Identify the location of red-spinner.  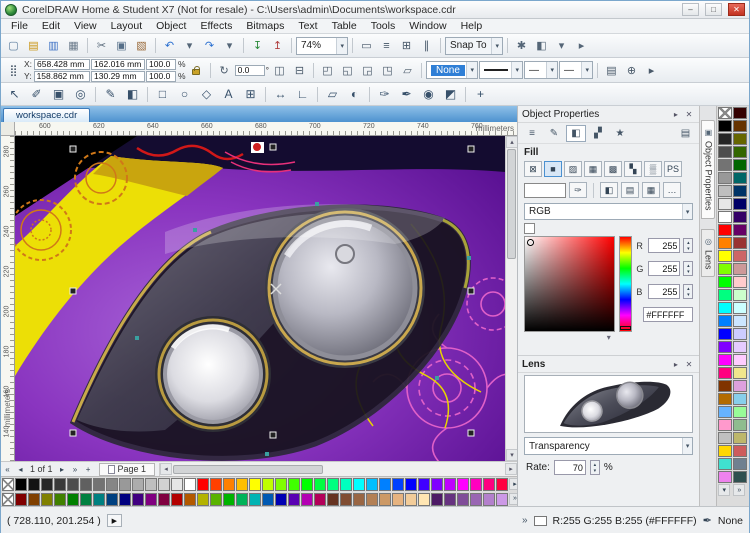
(688, 245).